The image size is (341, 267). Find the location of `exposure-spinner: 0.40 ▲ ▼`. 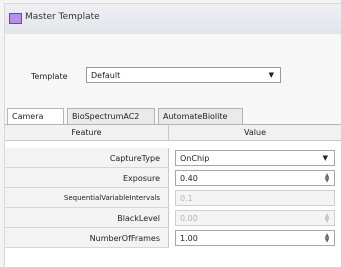

exposure-spinner: 0.40 ▲ ▼ is located at coordinates (255, 178).